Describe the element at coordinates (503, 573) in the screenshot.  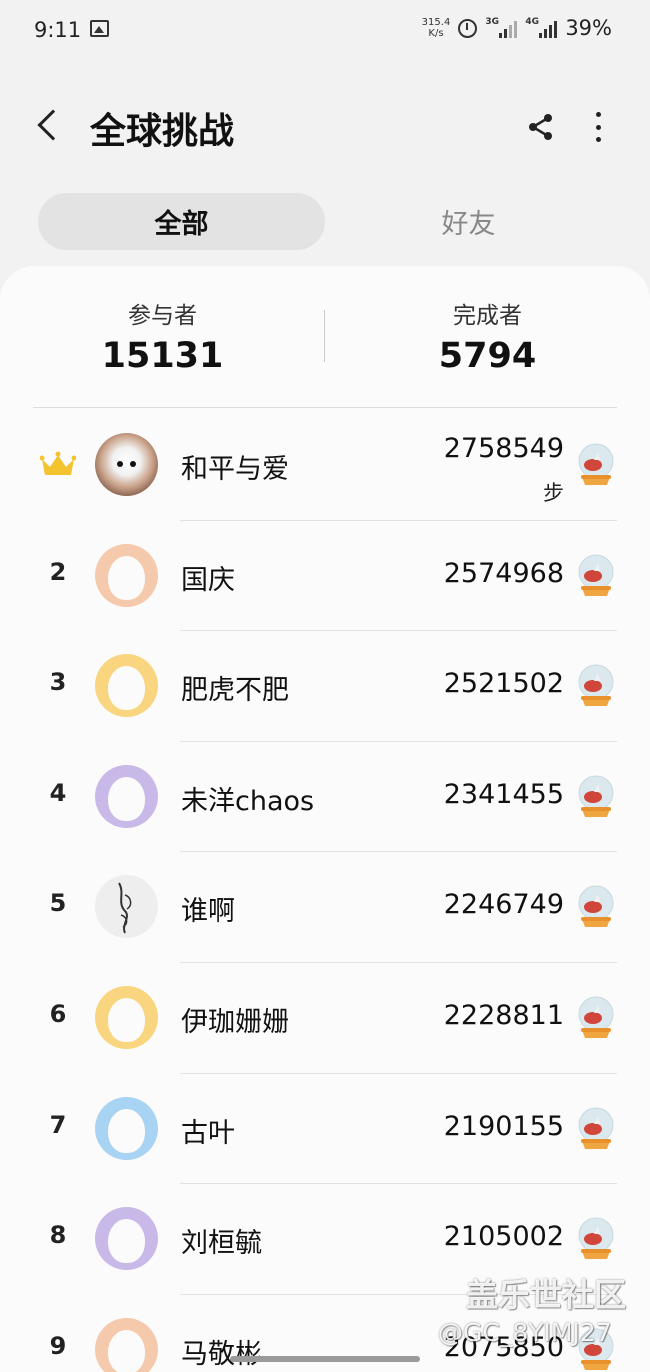
I see `step-count: 2574968` at that location.